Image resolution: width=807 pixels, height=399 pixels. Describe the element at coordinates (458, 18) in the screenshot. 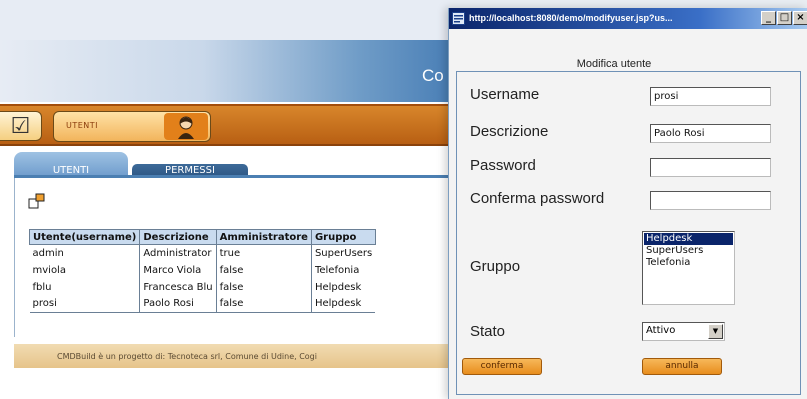

I see `browser-page-icon` at that location.